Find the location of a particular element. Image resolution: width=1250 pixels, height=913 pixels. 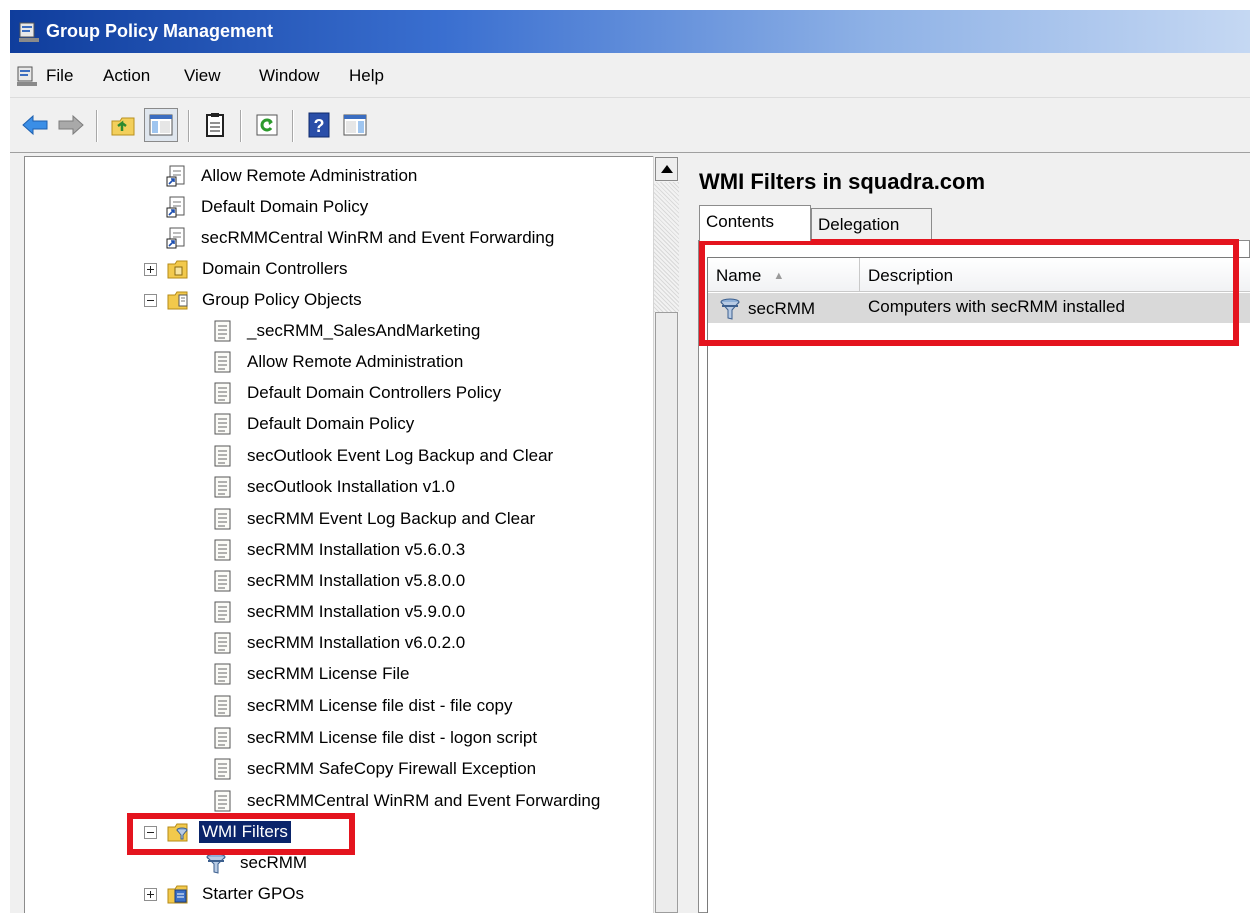

refresh-icon is located at coordinates (267, 125).